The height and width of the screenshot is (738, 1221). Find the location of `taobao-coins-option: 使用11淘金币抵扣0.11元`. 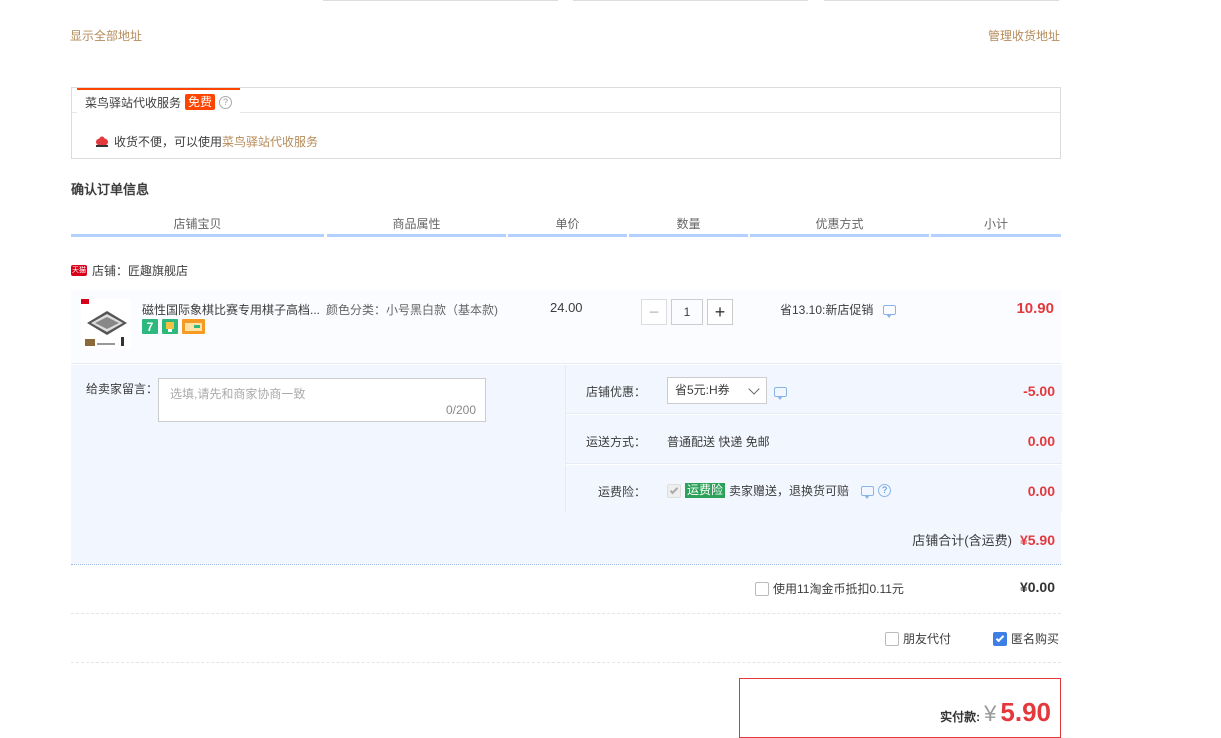

taobao-coins-option: 使用11淘金币抵扣0.11元 is located at coordinates (829, 588).